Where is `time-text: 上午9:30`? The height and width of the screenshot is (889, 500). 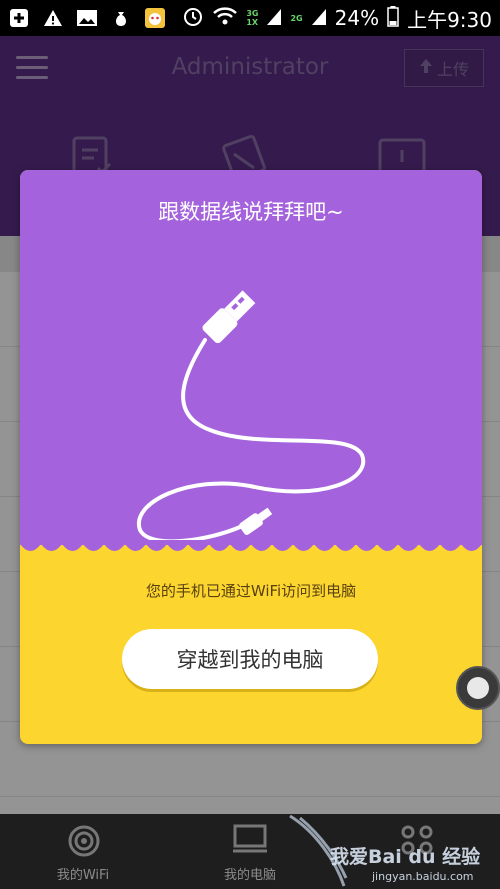 time-text: 上午9:30 is located at coordinates (449, 19).